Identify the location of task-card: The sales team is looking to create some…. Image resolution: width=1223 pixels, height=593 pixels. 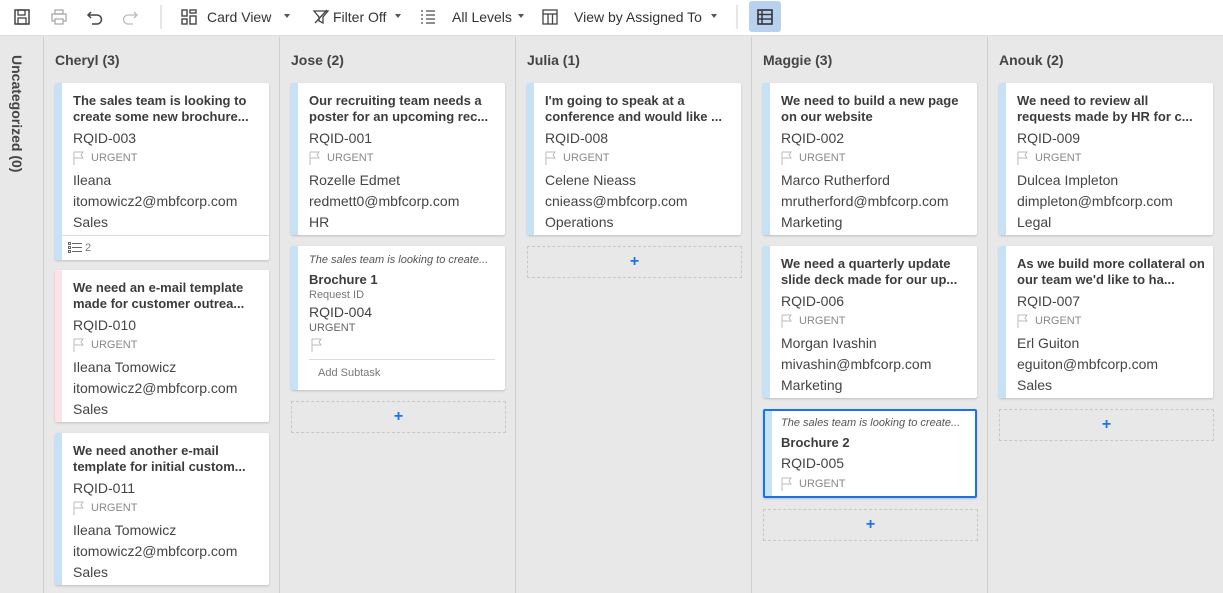
(162, 171).